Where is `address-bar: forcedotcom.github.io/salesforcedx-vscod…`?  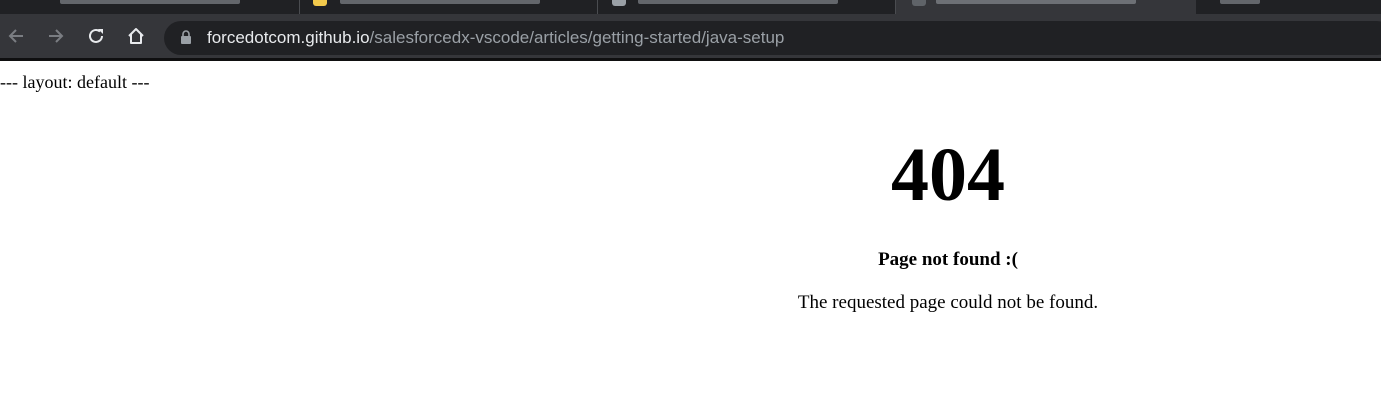 address-bar: forcedotcom.github.io/salesforcedx-vscod… is located at coordinates (772, 38).